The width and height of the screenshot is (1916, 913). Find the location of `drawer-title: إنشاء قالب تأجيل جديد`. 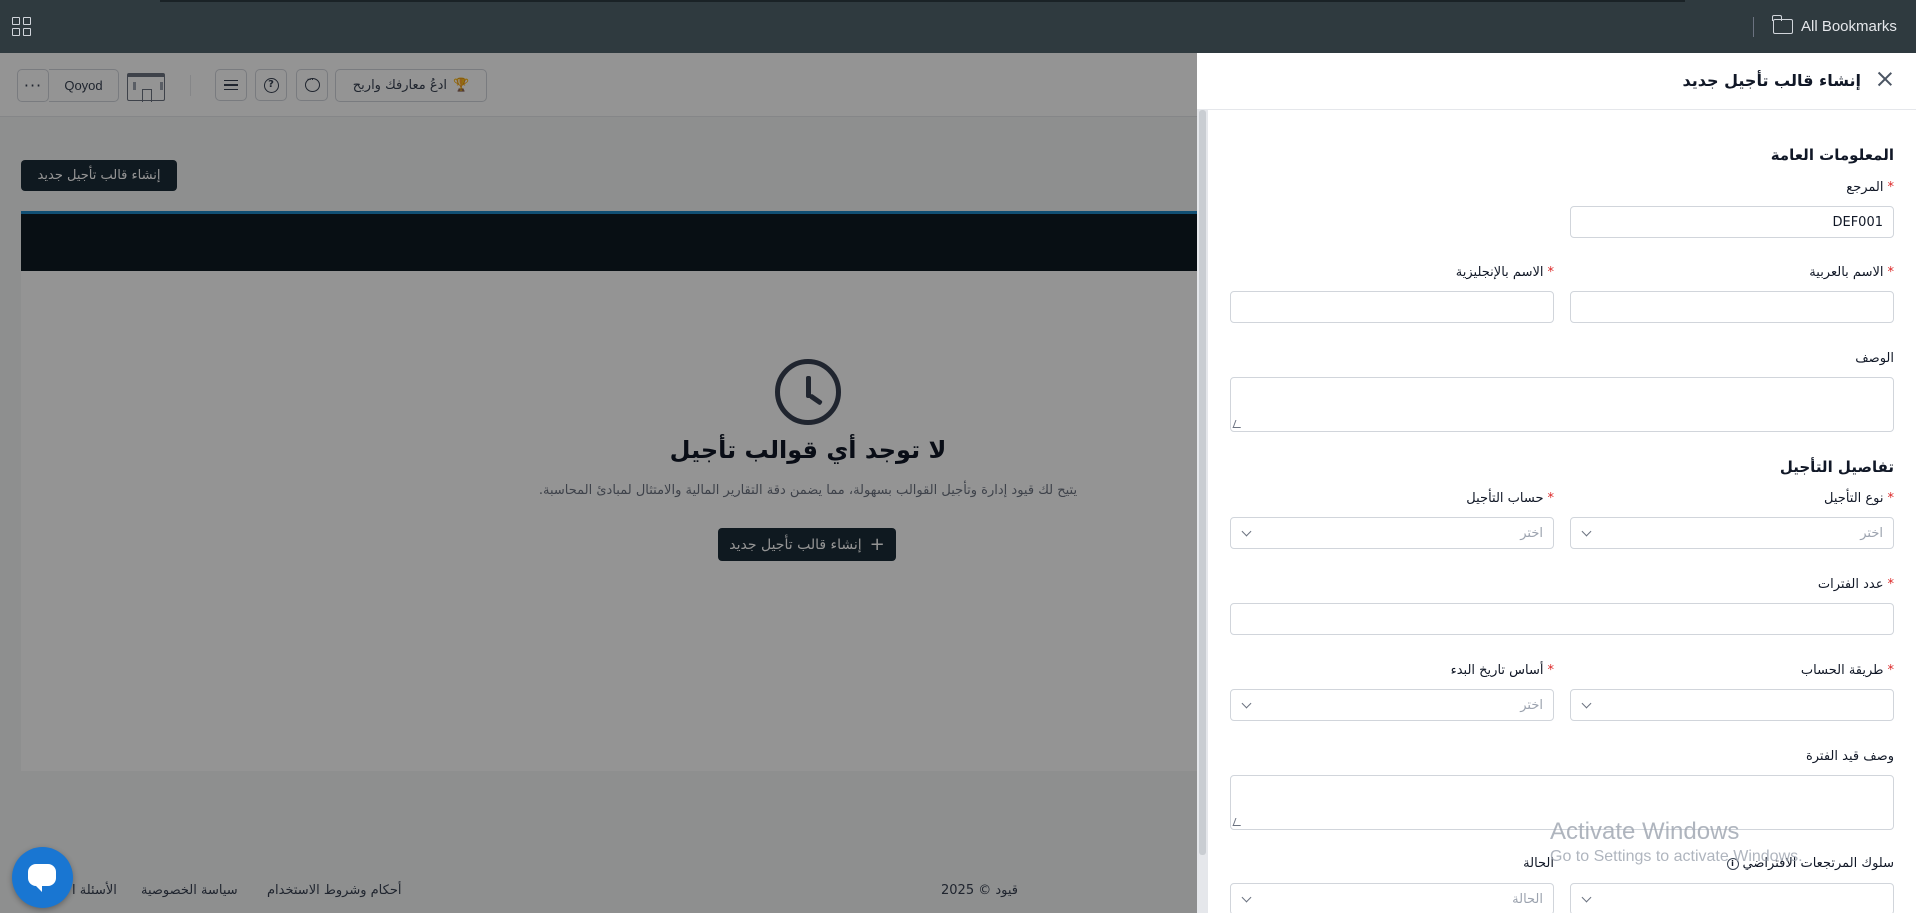

drawer-title: إنشاء قالب تأجيل جديد is located at coordinates (1771, 80).